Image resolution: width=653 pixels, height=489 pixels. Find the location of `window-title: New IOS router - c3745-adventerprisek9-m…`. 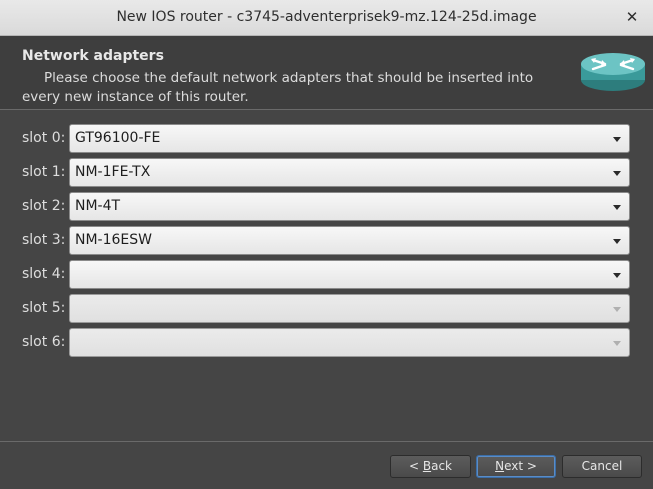

window-title: New IOS router - c3745-adventerprisek9-m… is located at coordinates (326, 17).